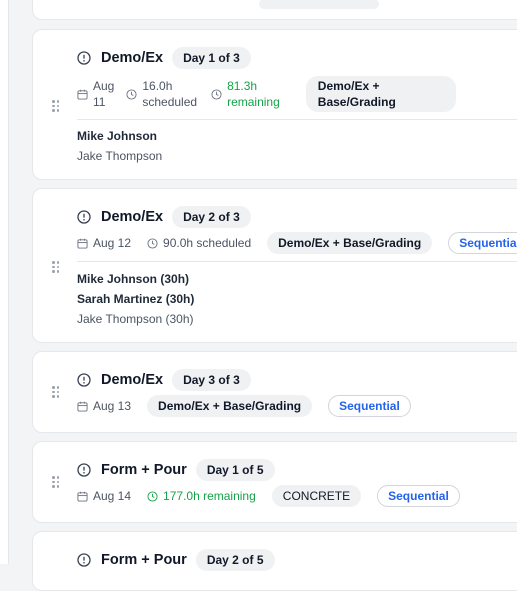  What do you see at coordinates (274, 10) in the screenshot?
I see `schedule-card-partial-top` at bounding box center [274, 10].